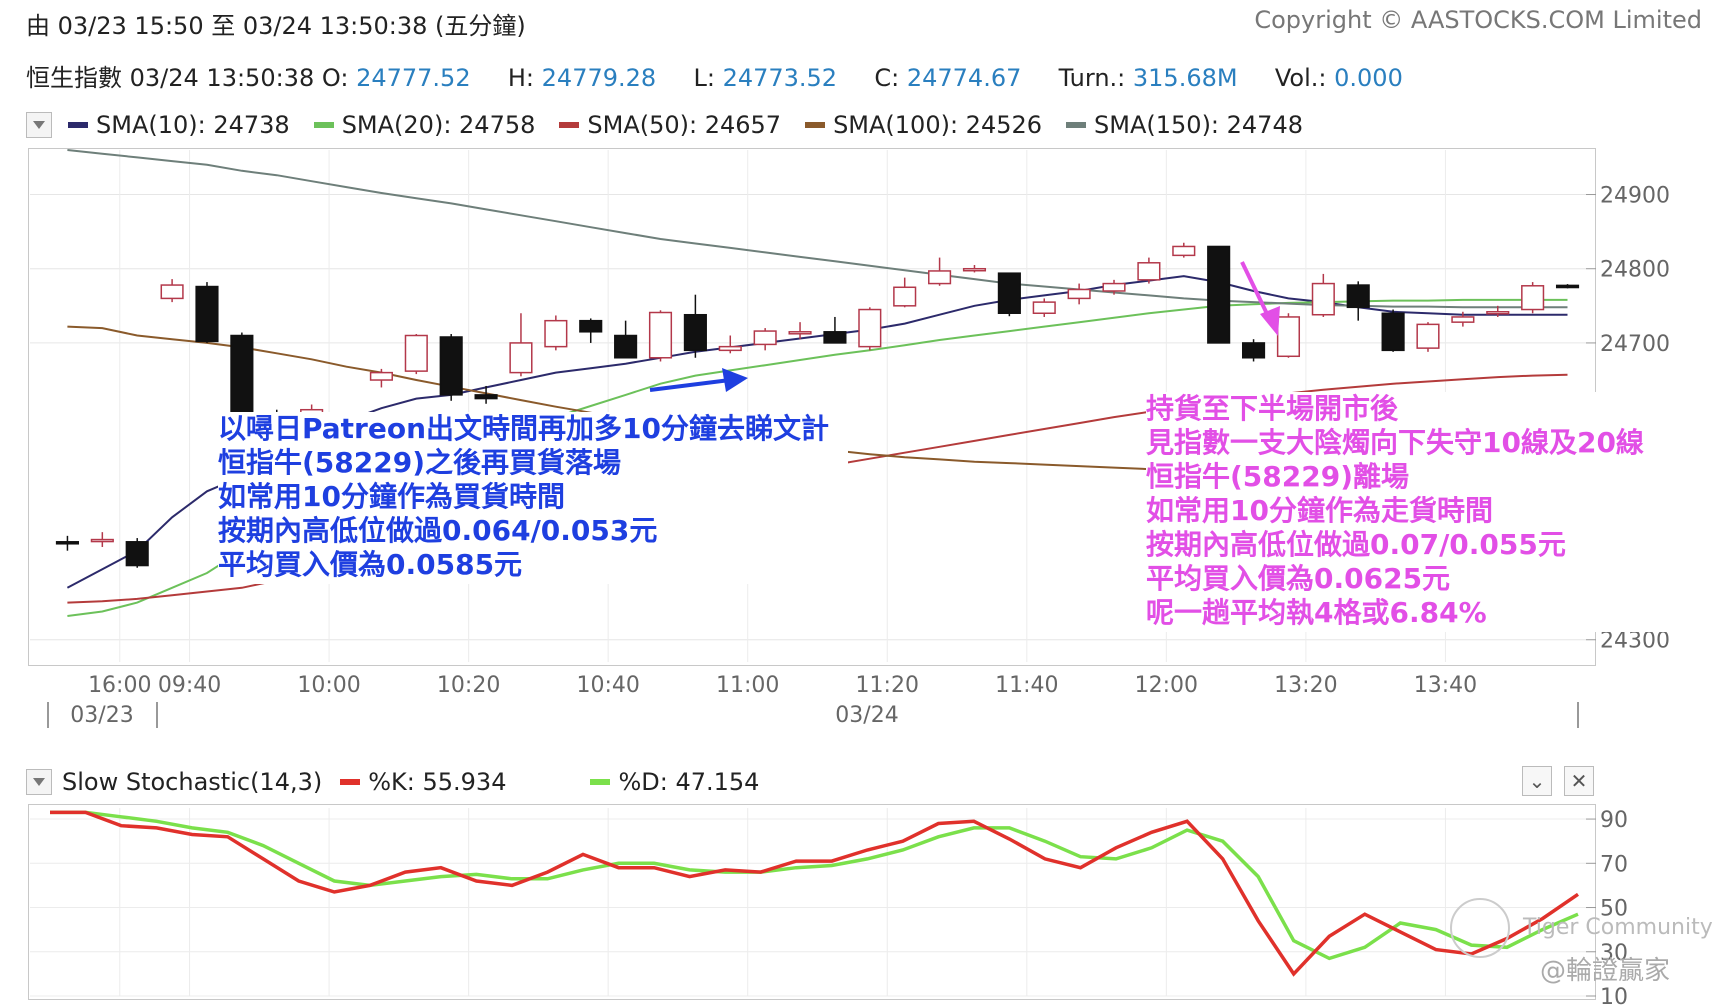 This screenshot has width=1724, height=1008. Describe the element at coordinates (1272, 408) in the screenshot. I see `annotation-line: 持貨至下半場開市後` at that location.